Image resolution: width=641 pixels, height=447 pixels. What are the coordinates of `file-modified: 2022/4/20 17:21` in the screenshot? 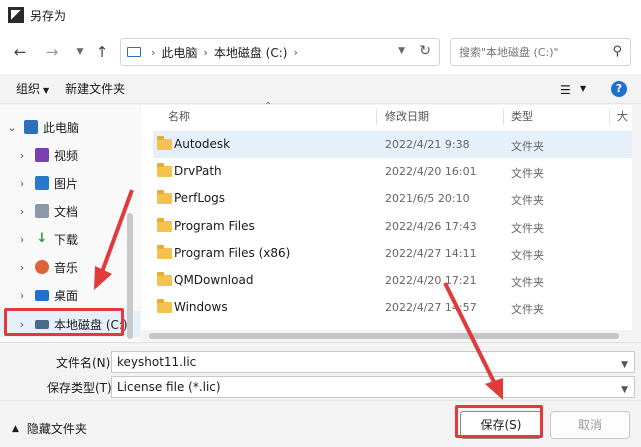 It's located at (431, 280).